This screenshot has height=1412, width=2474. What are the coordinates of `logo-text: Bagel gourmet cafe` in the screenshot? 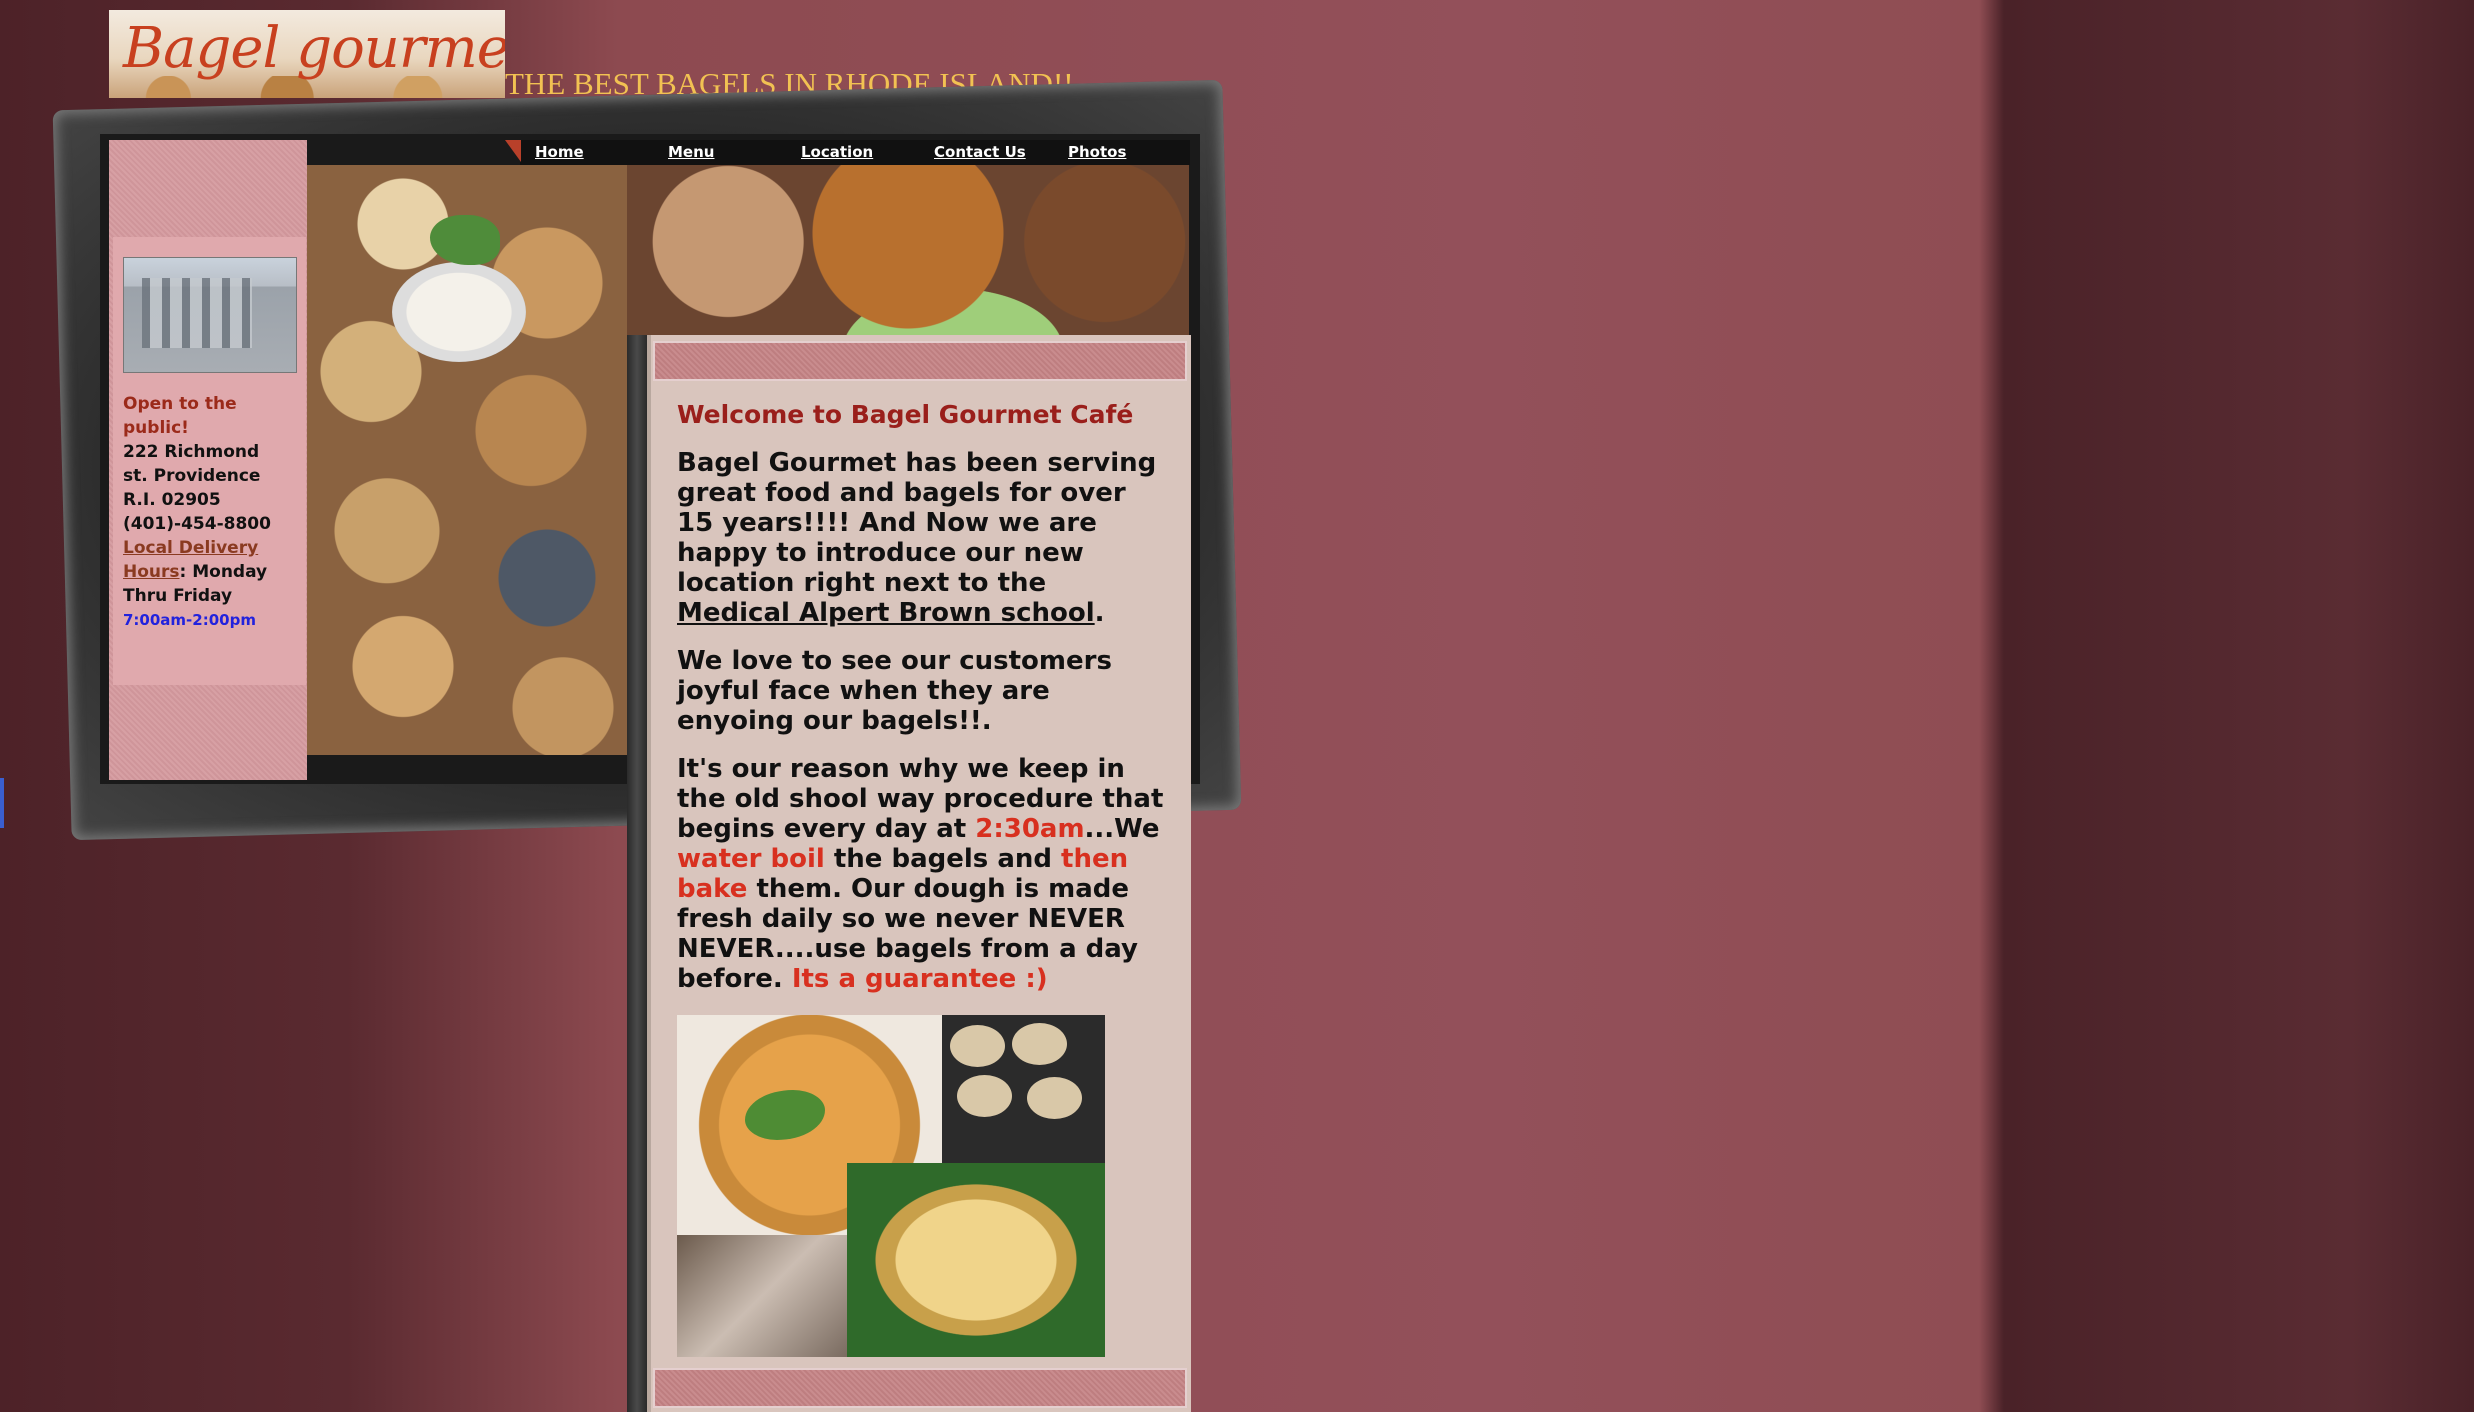 It's located at (314, 48).